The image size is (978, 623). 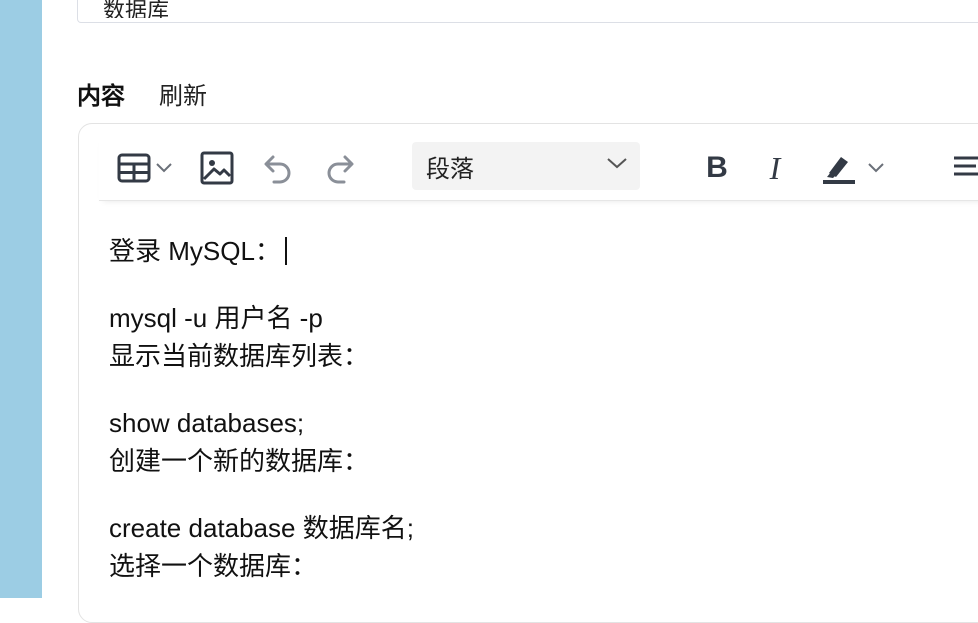 What do you see at coordinates (213, 566) in the screenshot?
I see `content-line: 选择一个数据库：` at bounding box center [213, 566].